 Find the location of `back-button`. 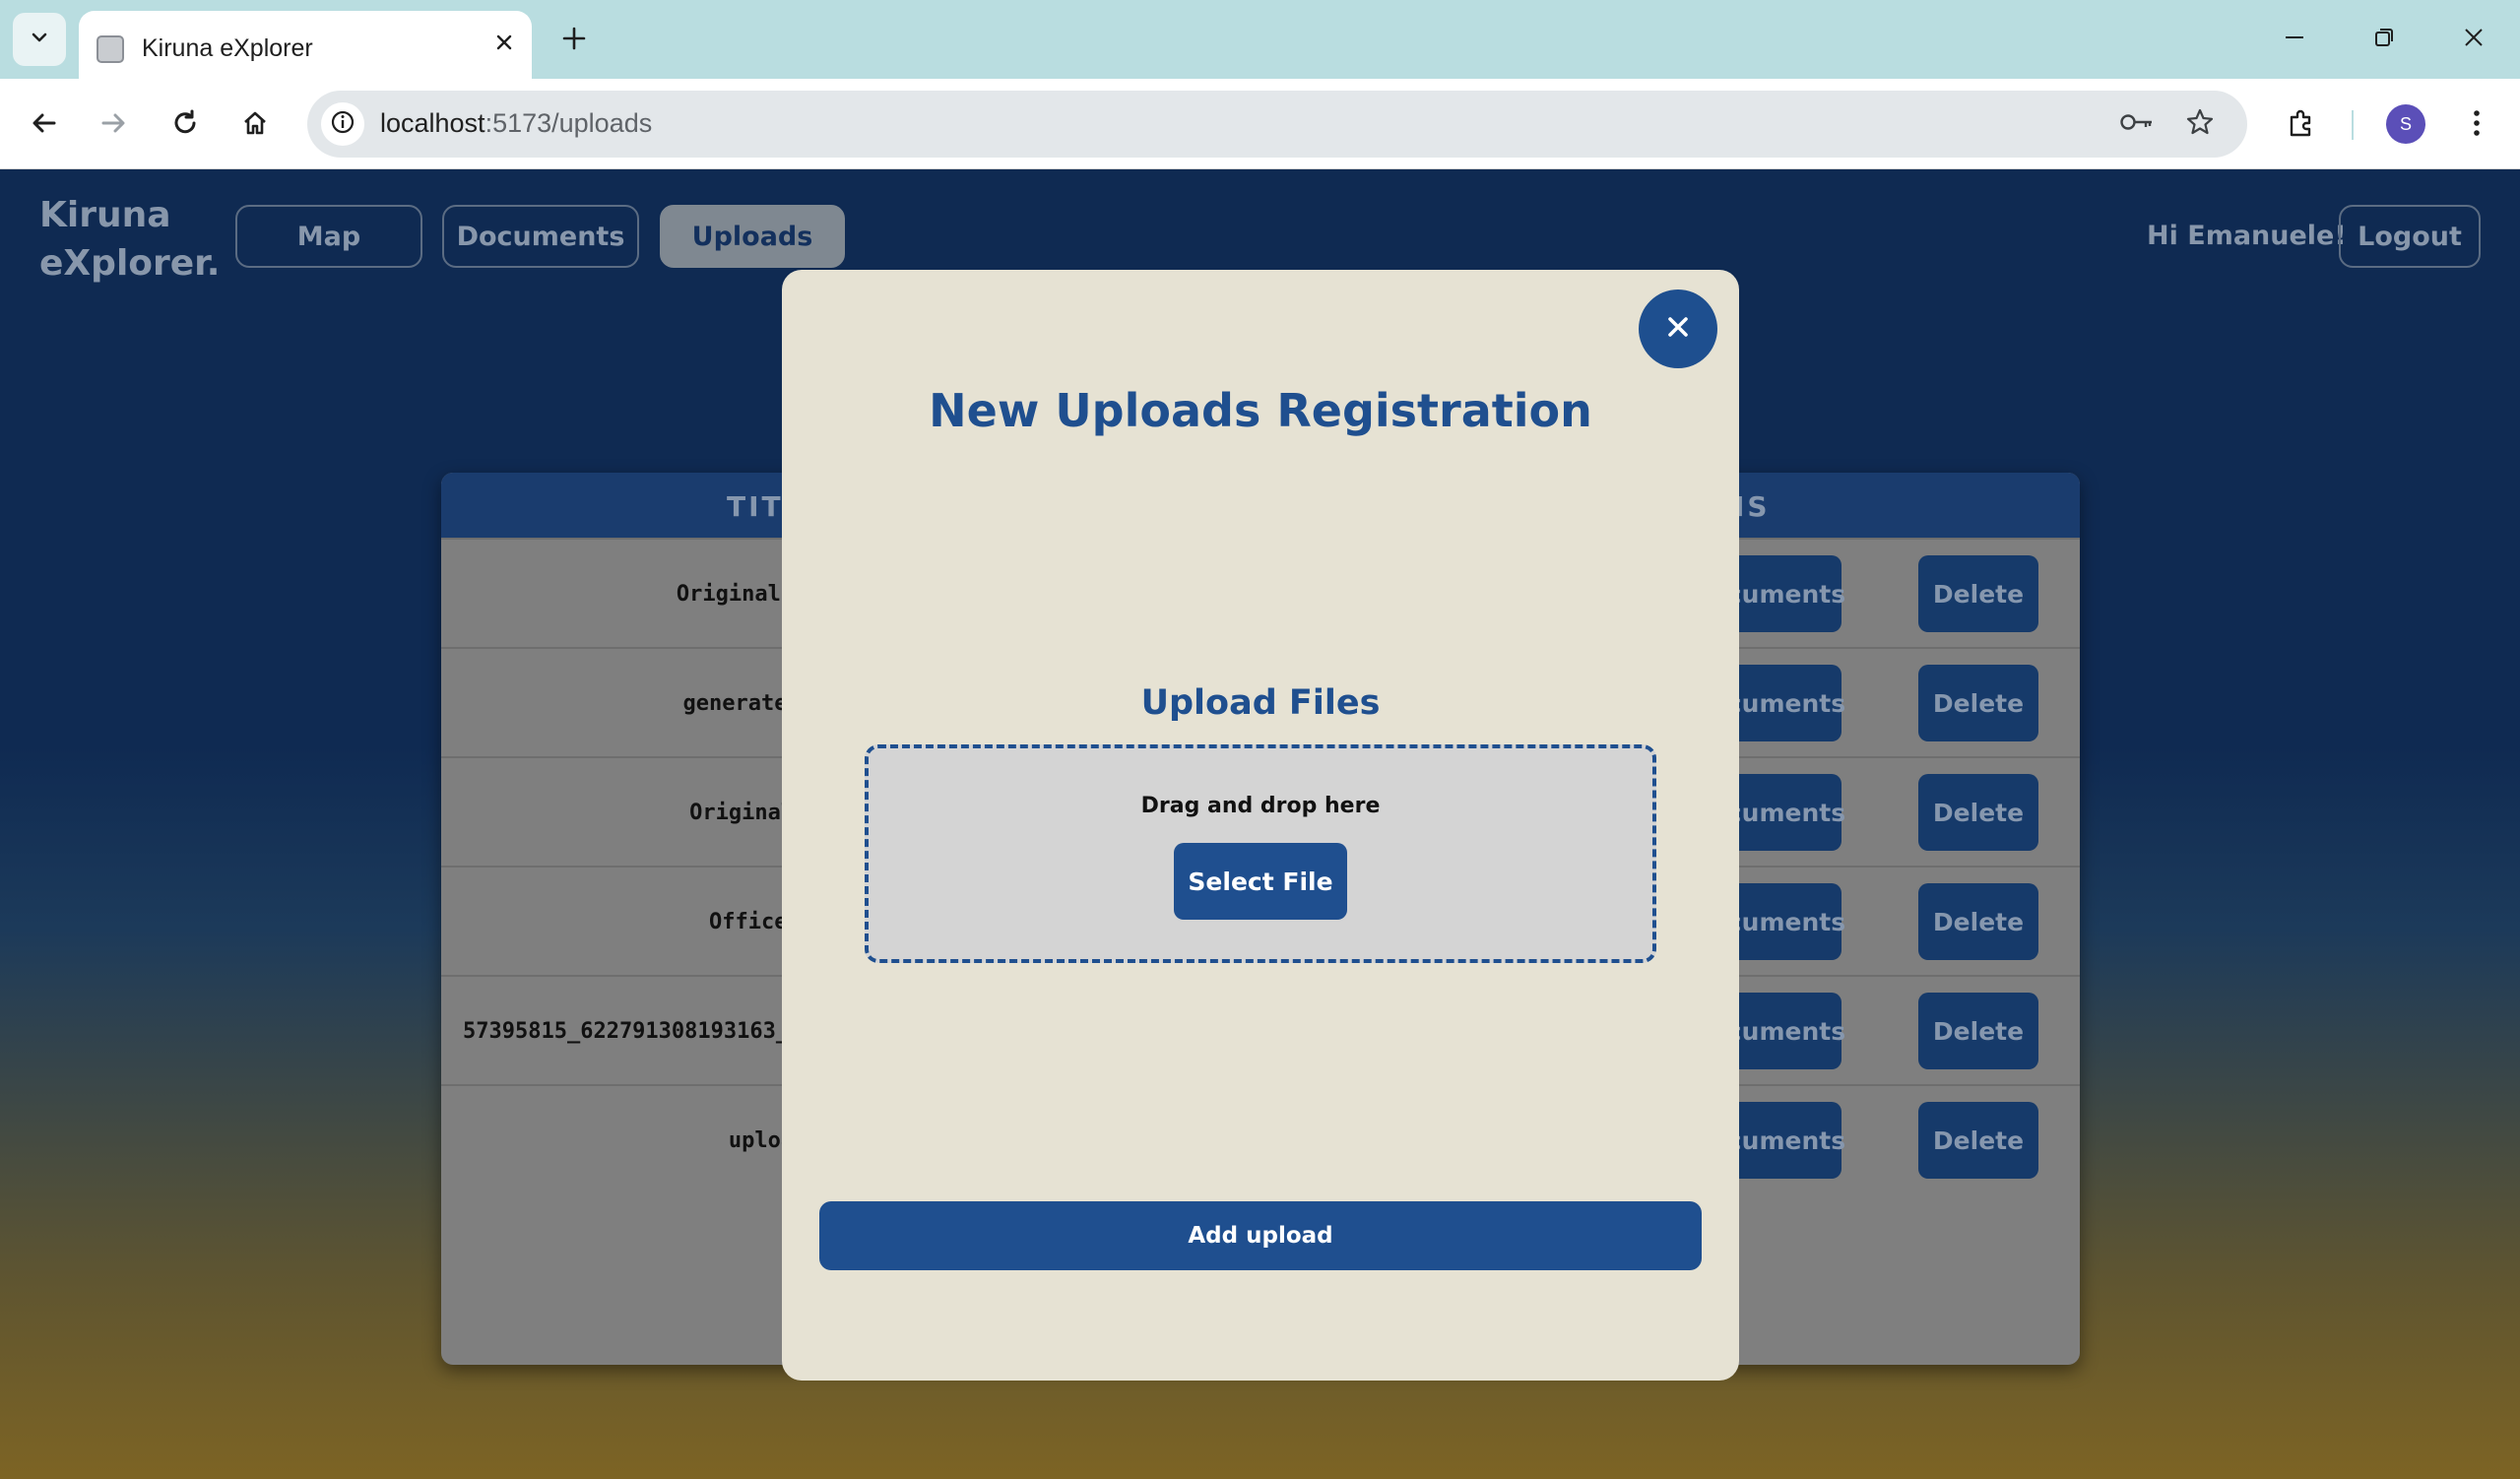

back-button is located at coordinates (44, 125).